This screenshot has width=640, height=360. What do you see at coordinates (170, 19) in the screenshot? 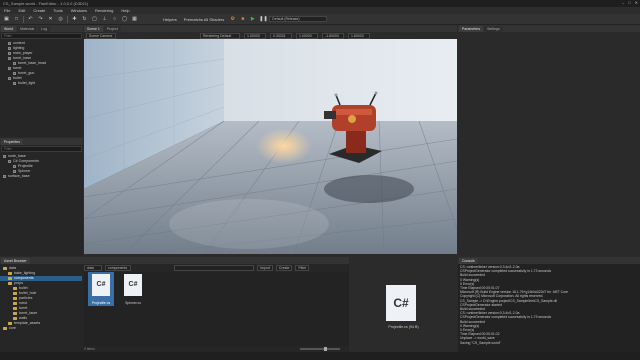
I see `helpers-dropdown: Helpers` at bounding box center [170, 19].